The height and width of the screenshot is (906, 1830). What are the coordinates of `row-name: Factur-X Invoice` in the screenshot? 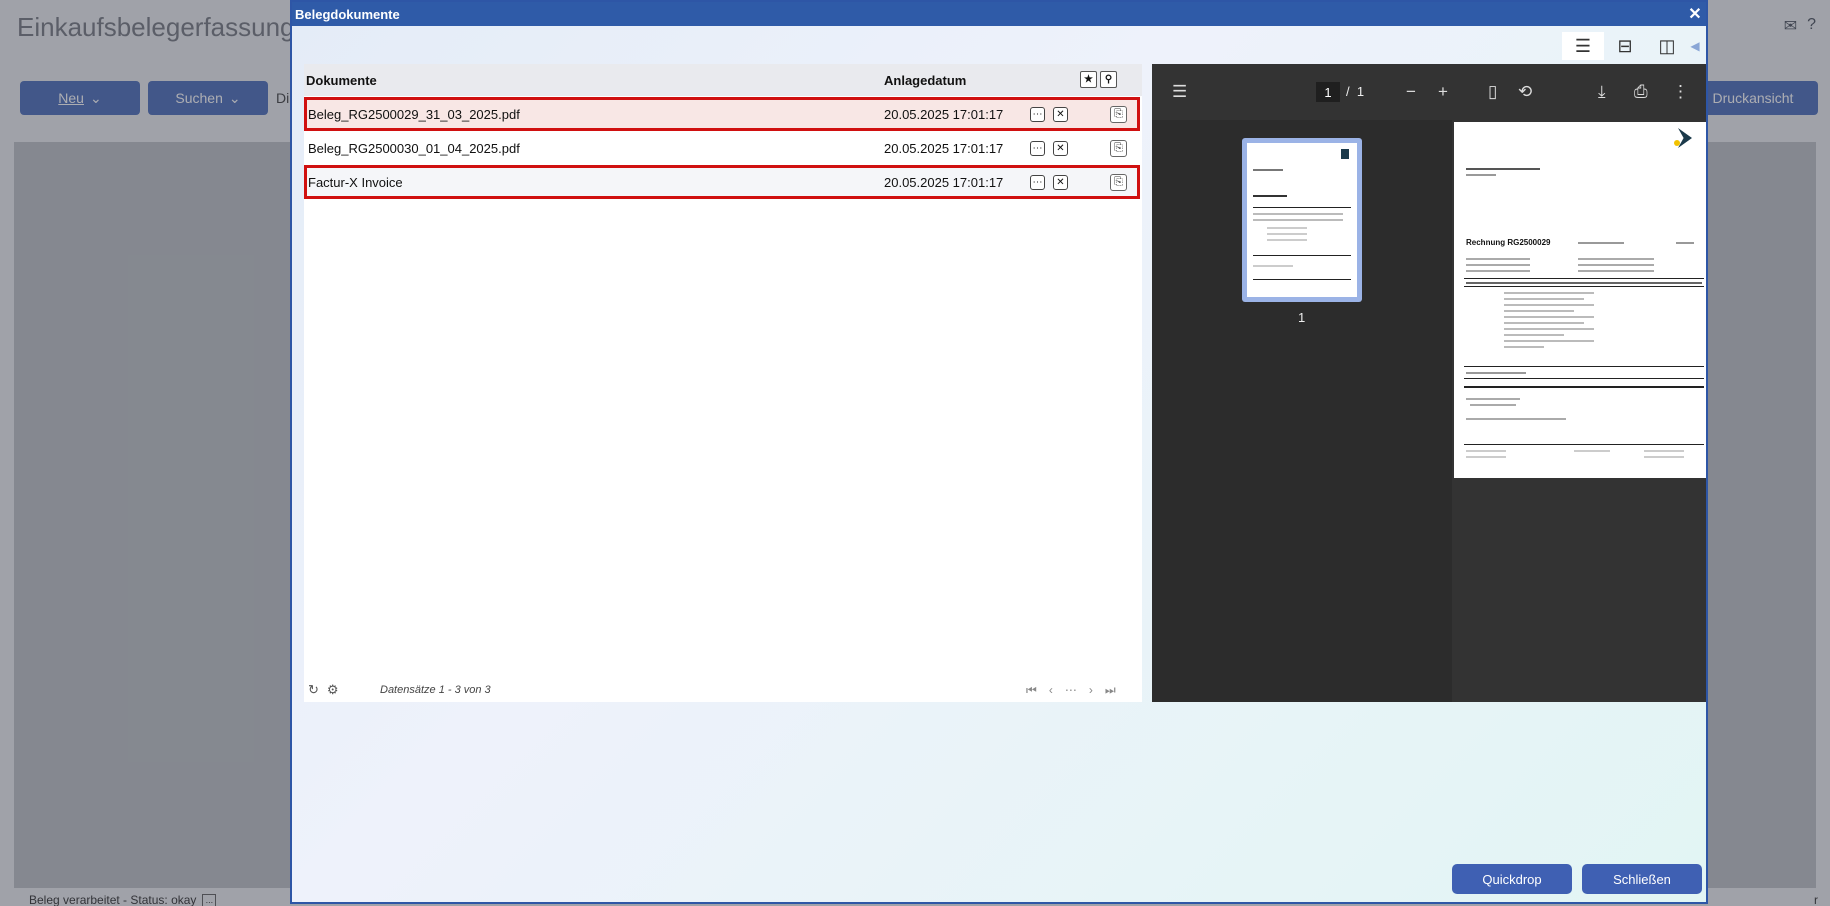 It's located at (355, 182).